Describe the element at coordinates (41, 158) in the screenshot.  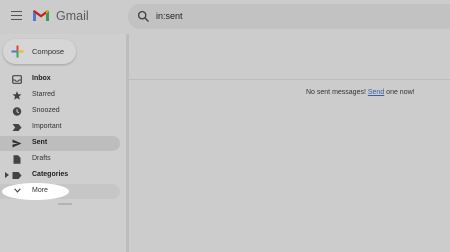
I see `sidebar-item-label: Drafts` at that location.